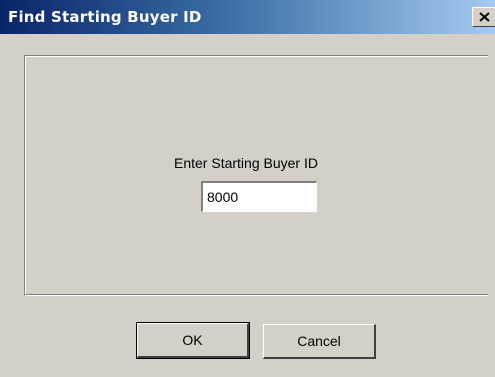 The width and height of the screenshot is (495, 377). What do you see at coordinates (247, 17) in the screenshot?
I see `title-bar: Find Starting Buyer ID` at bounding box center [247, 17].